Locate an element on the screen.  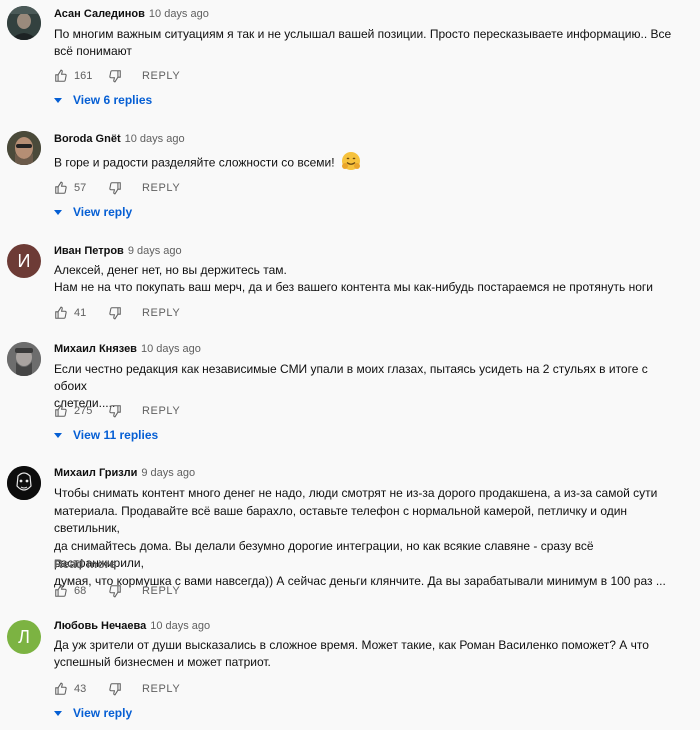
comment-author: Михаил Гризли 9 days ago is located at coordinates (124, 473).